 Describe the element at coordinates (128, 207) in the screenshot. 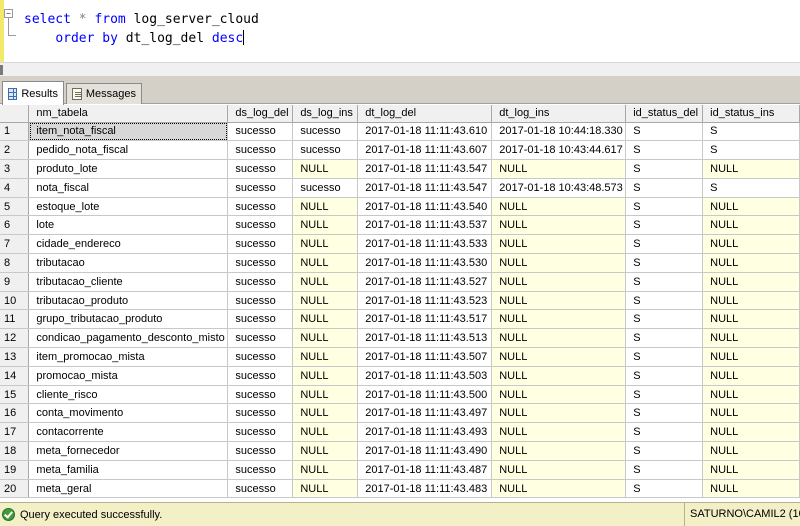

I see `cell-nm-tabela: estoque_lote` at that location.